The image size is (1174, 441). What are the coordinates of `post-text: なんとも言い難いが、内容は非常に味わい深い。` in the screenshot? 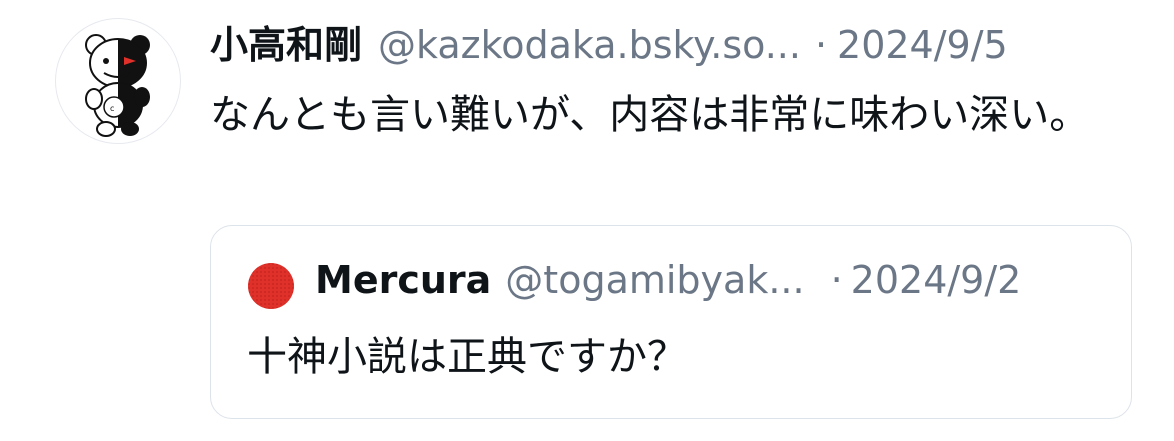 It's located at (650, 115).